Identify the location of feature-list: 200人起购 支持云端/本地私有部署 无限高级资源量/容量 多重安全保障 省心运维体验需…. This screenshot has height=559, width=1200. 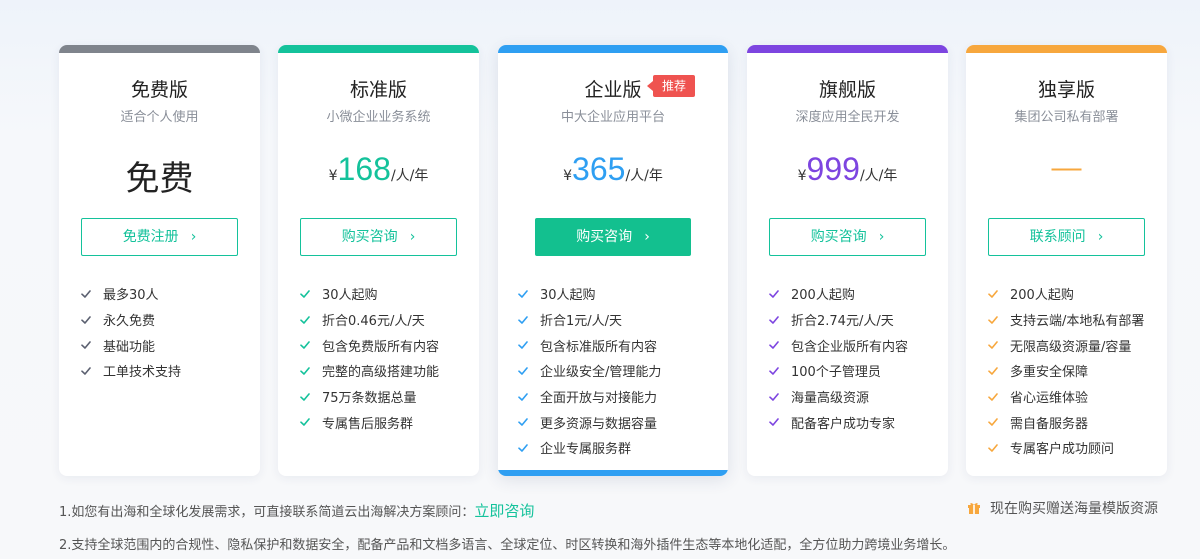
(1066, 371).